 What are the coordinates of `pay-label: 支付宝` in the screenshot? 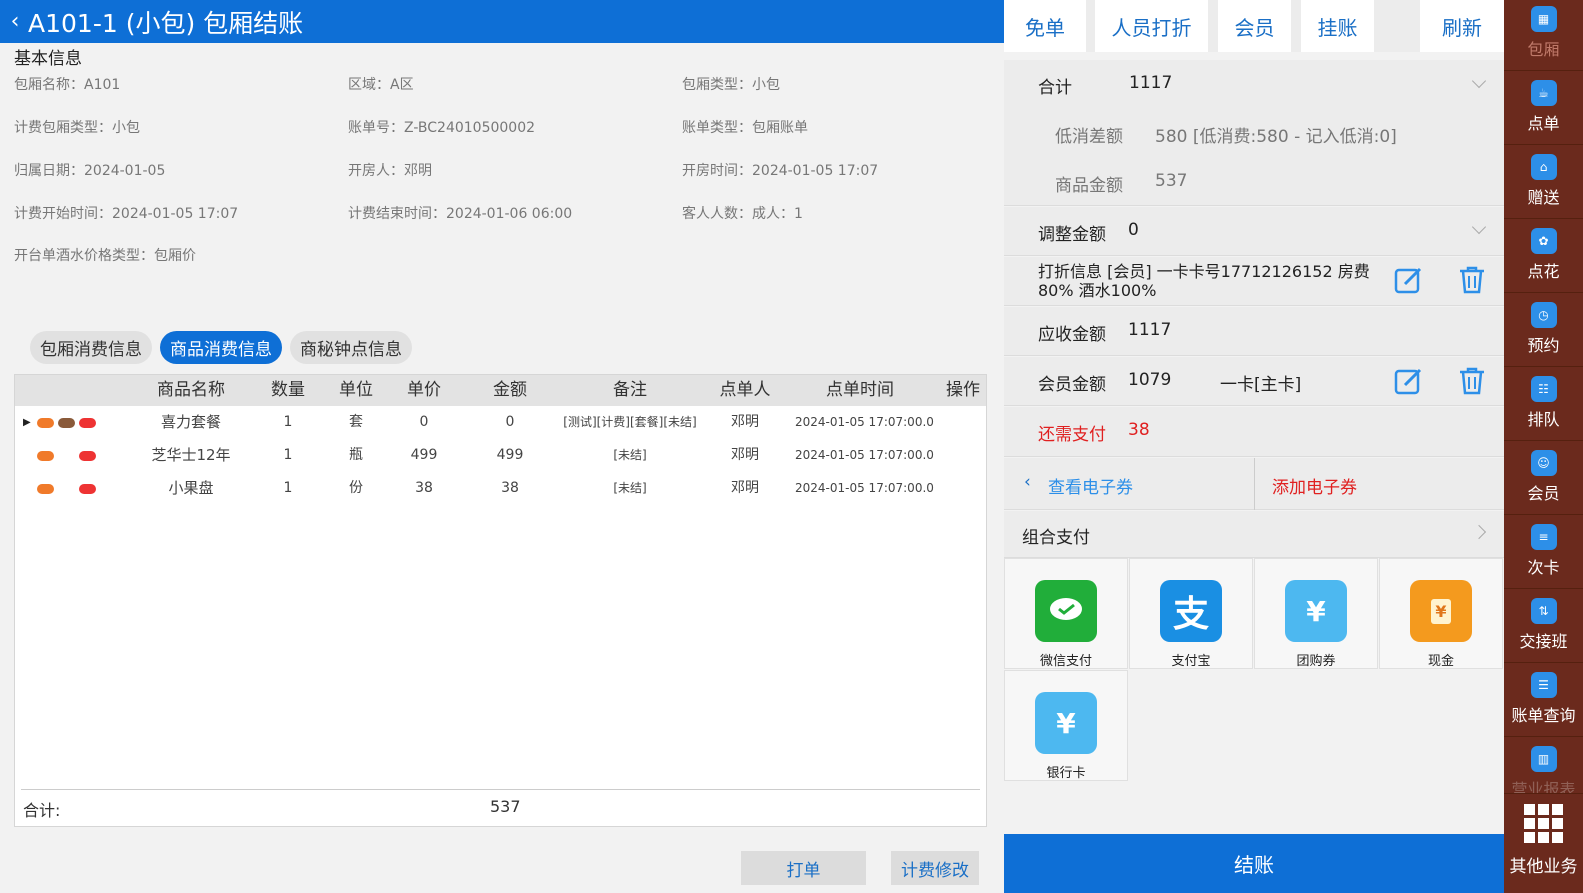 It's located at (1191, 661).